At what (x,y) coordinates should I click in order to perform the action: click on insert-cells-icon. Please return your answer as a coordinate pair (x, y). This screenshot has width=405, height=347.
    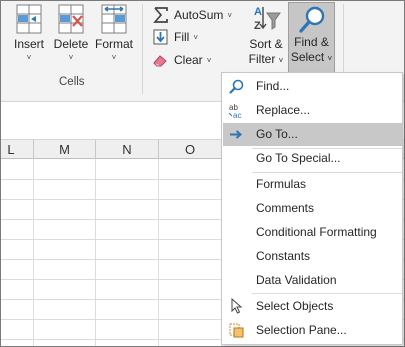
    Looking at the image, I should click on (29, 19).